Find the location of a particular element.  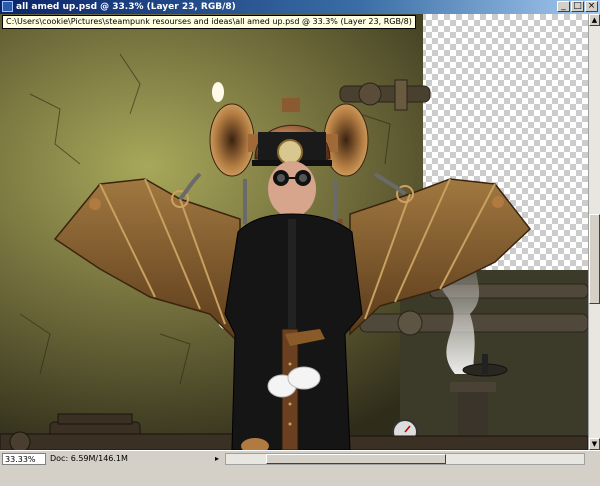

status-menu-arrow-icon: ▸ is located at coordinates (217, 459).